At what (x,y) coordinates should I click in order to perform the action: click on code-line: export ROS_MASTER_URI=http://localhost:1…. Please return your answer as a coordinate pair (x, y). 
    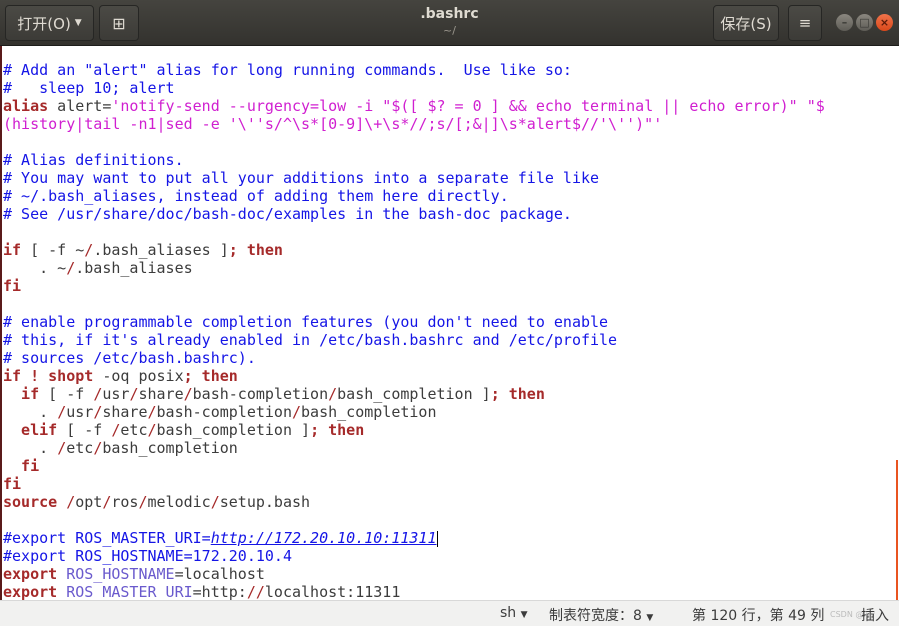
    Looking at the image, I should click on (414, 591).